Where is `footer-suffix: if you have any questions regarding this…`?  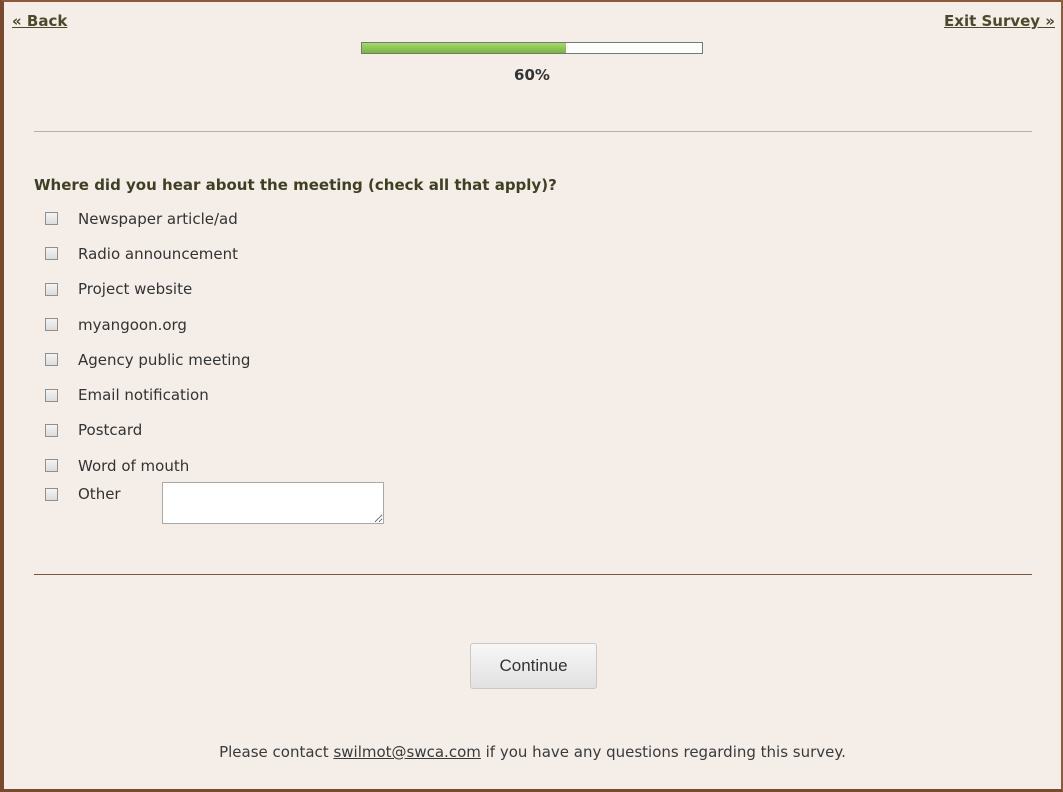
footer-suffix: if you have any questions regarding this… is located at coordinates (665, 752).